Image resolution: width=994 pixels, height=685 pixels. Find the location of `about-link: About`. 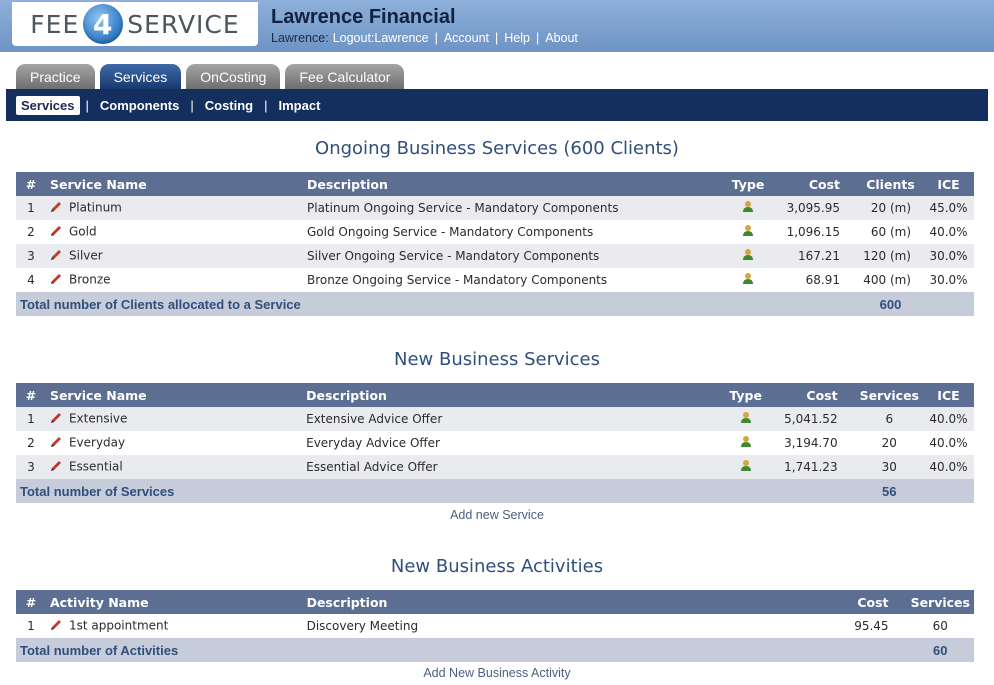

about-link: About is located at coordinates (561, 38).